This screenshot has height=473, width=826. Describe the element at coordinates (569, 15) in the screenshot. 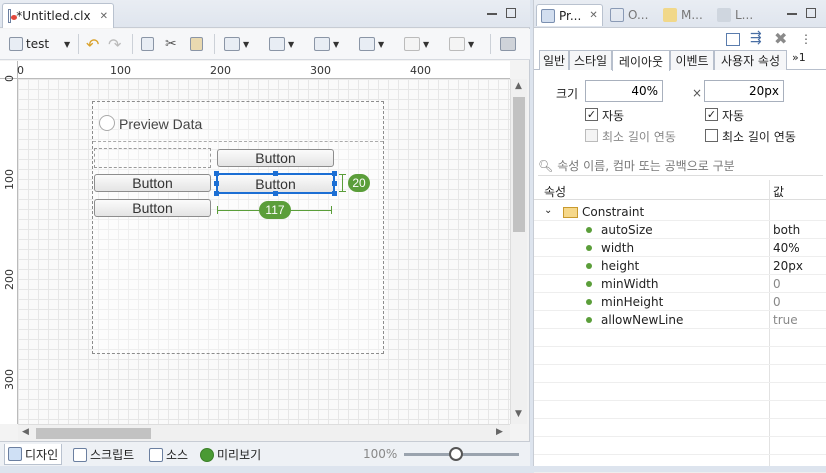

I see `tab-properties: Pr... ✕` at that location.